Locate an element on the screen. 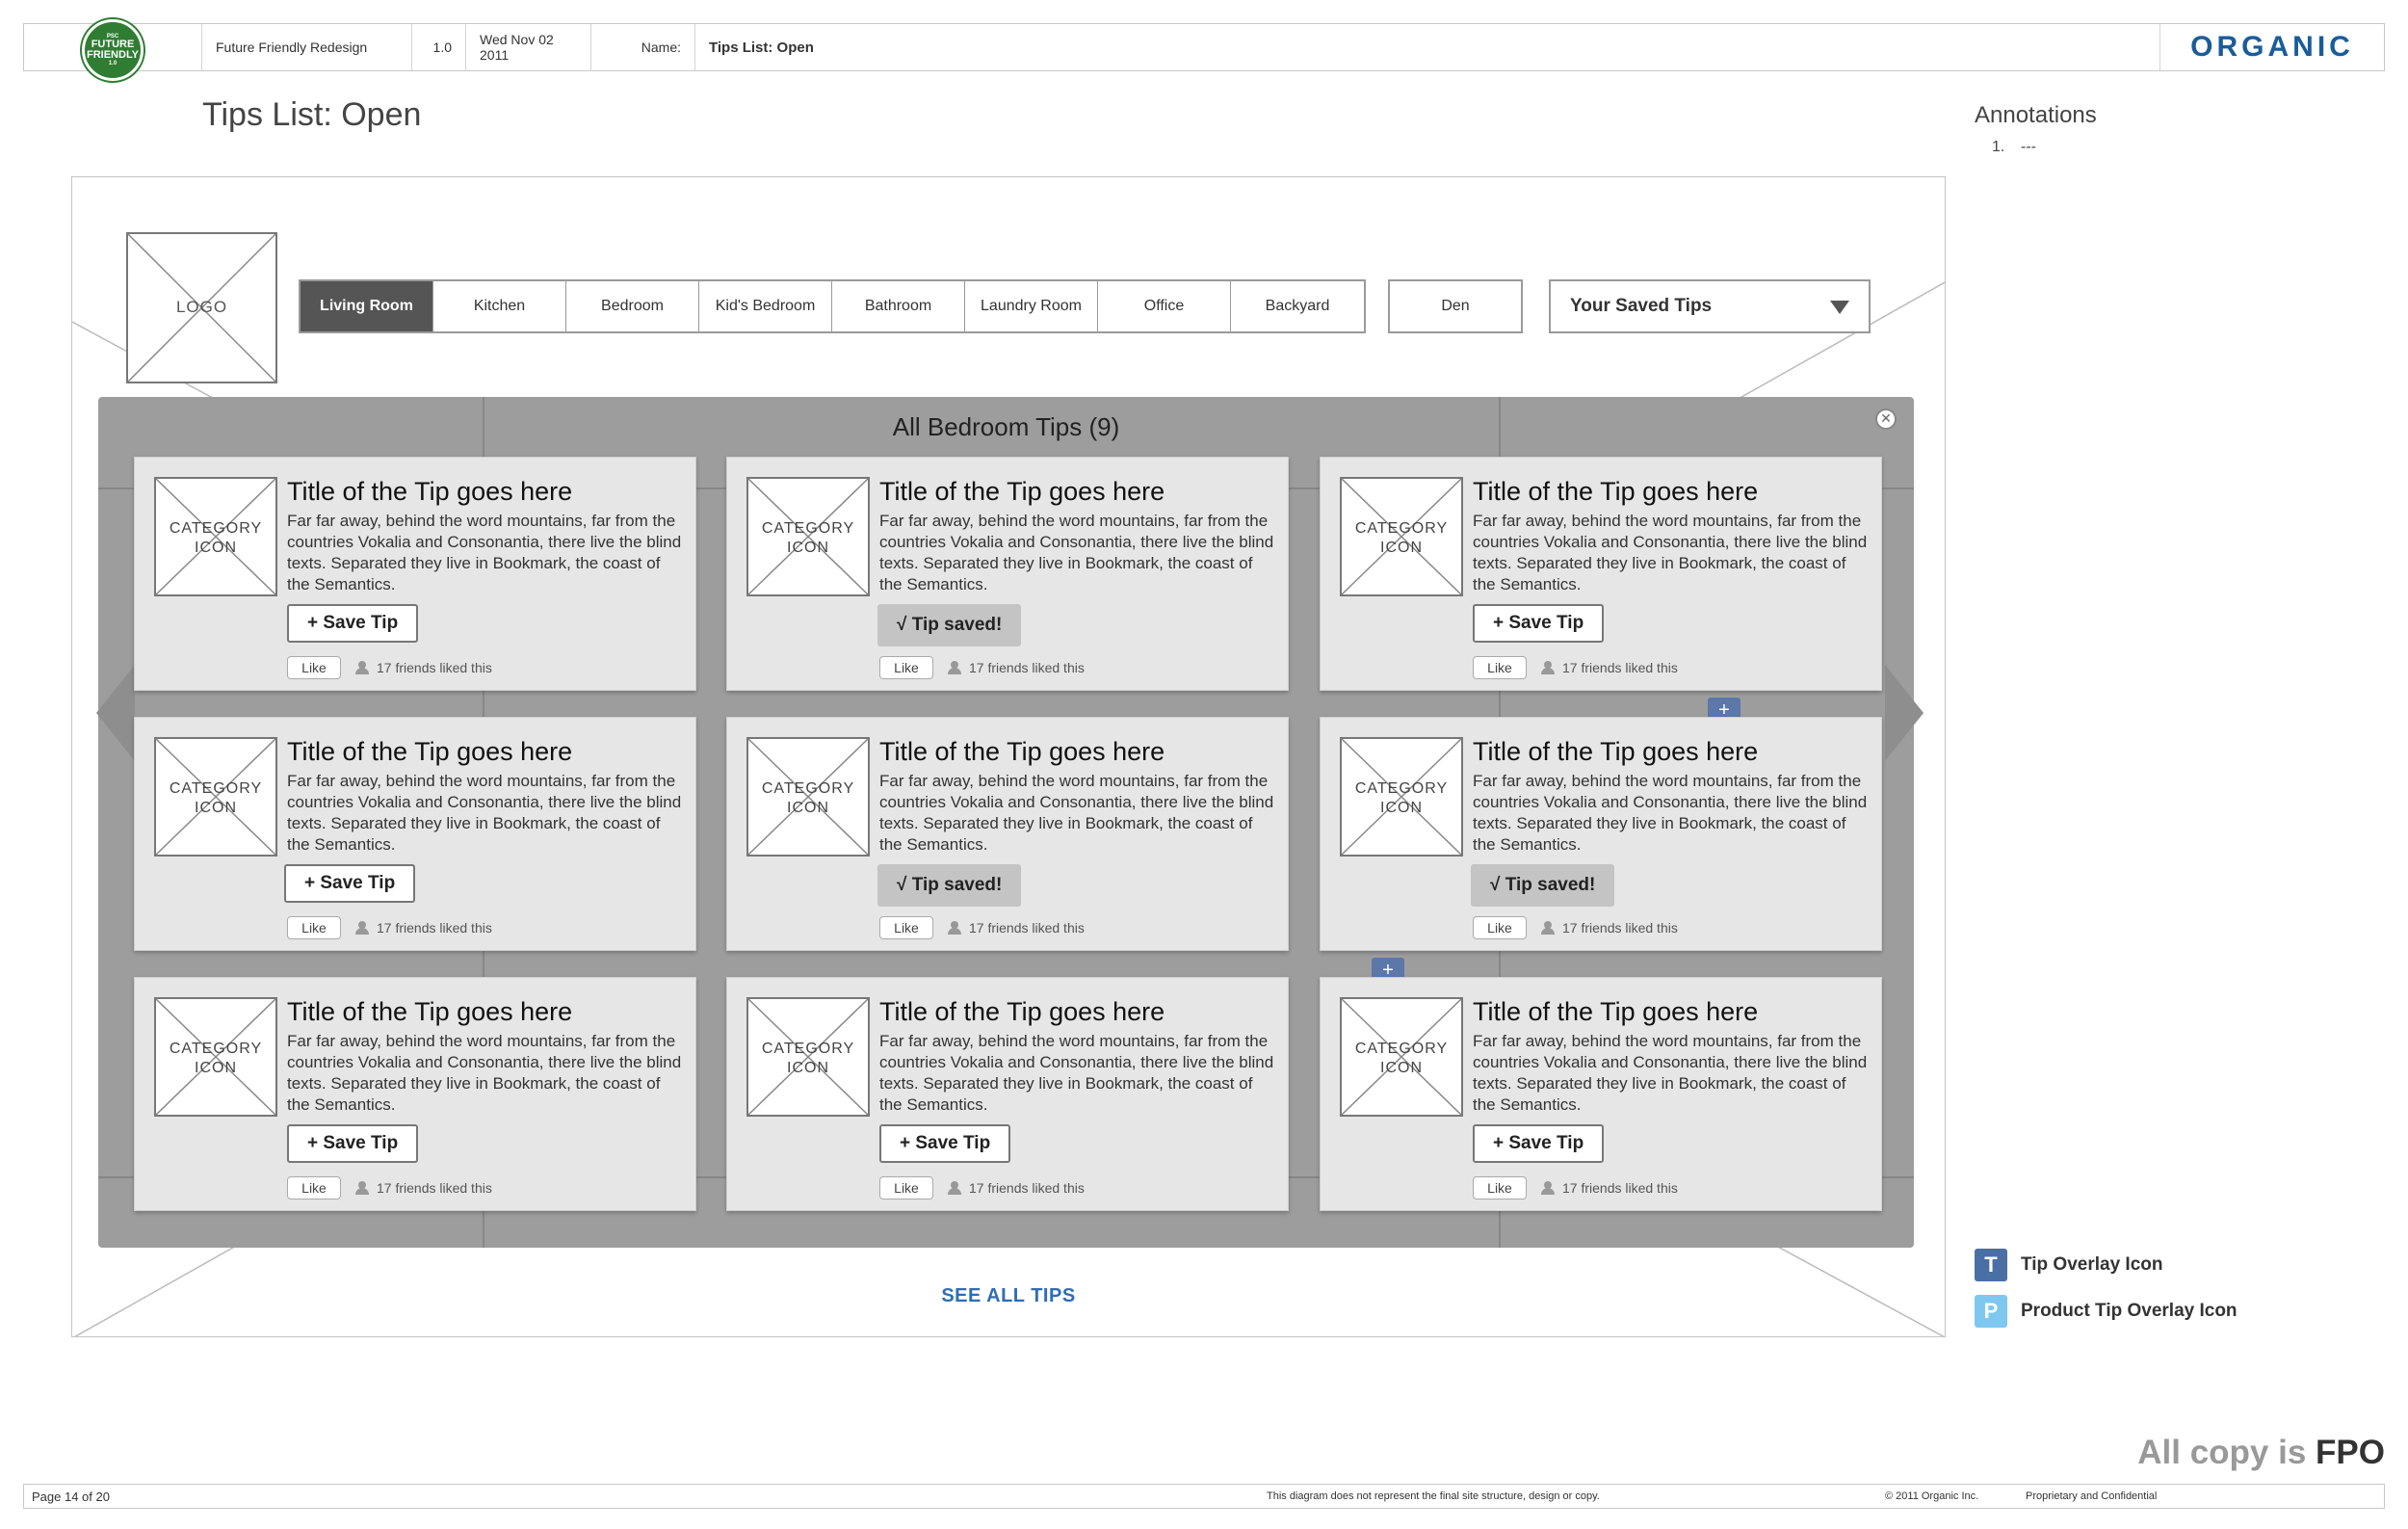  nav-tab-kids-bedroom: Kid's Bedroom is located at coordinates (765, 306).